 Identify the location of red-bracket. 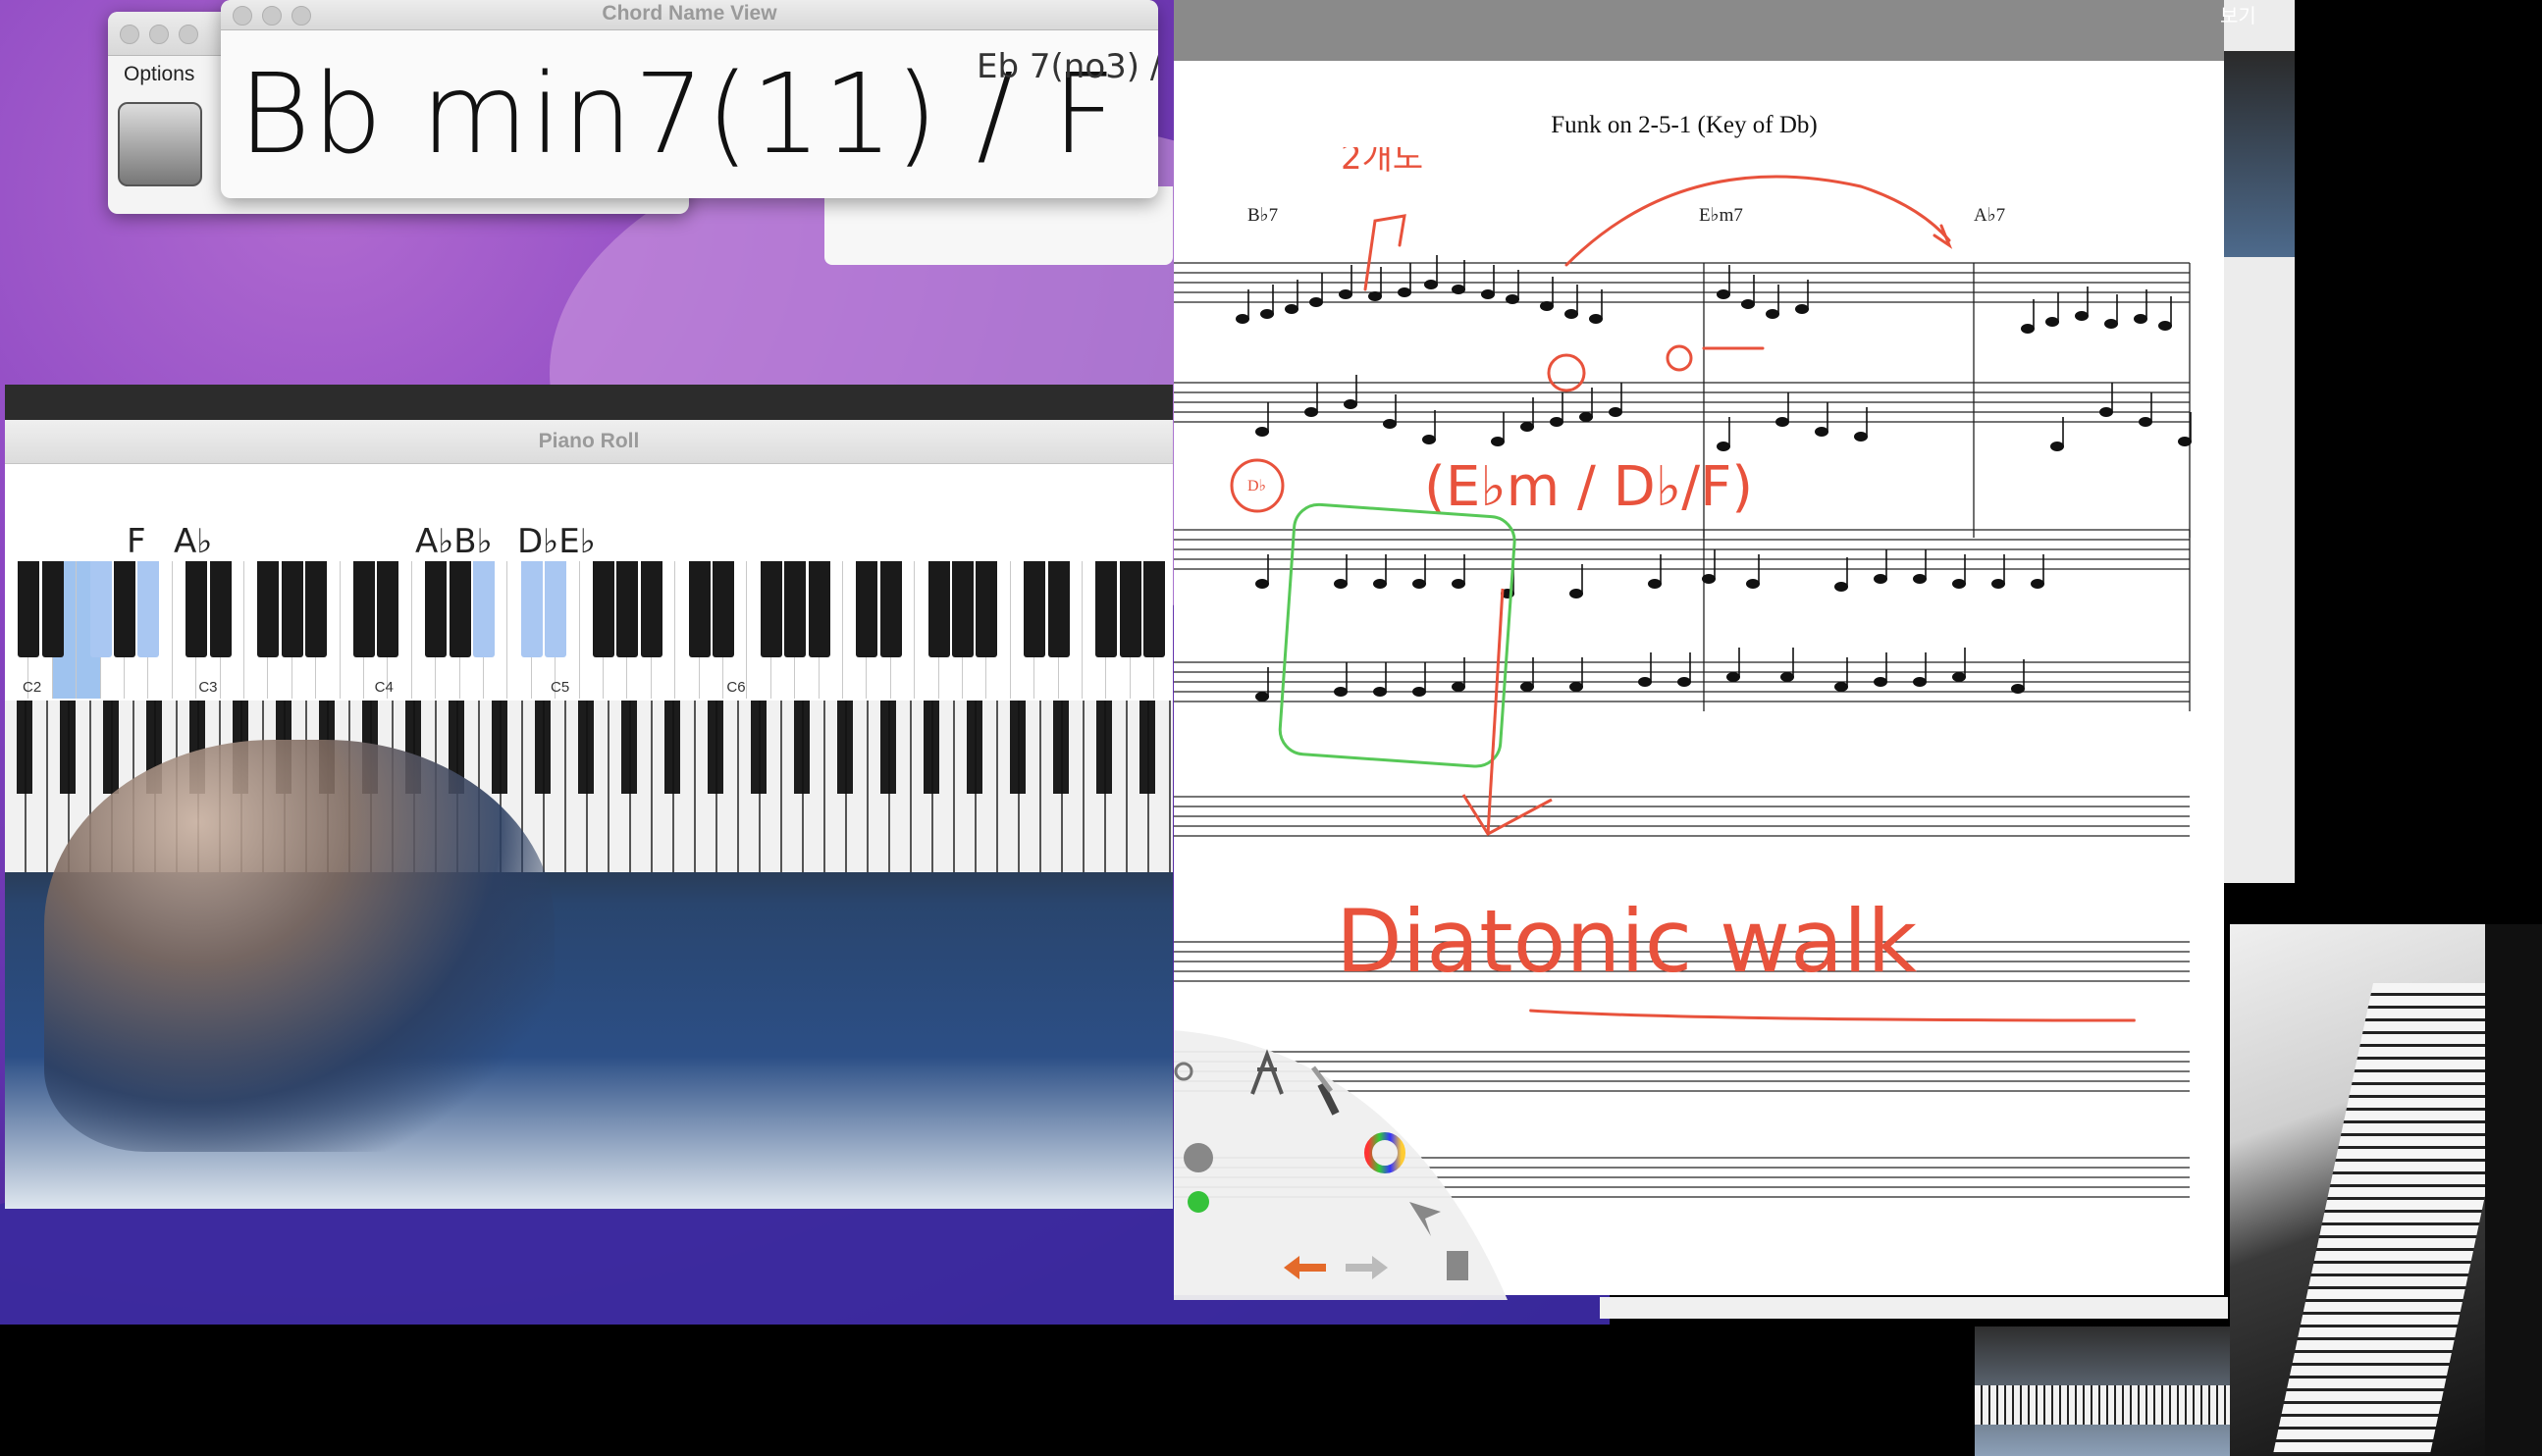
(1384, 252).